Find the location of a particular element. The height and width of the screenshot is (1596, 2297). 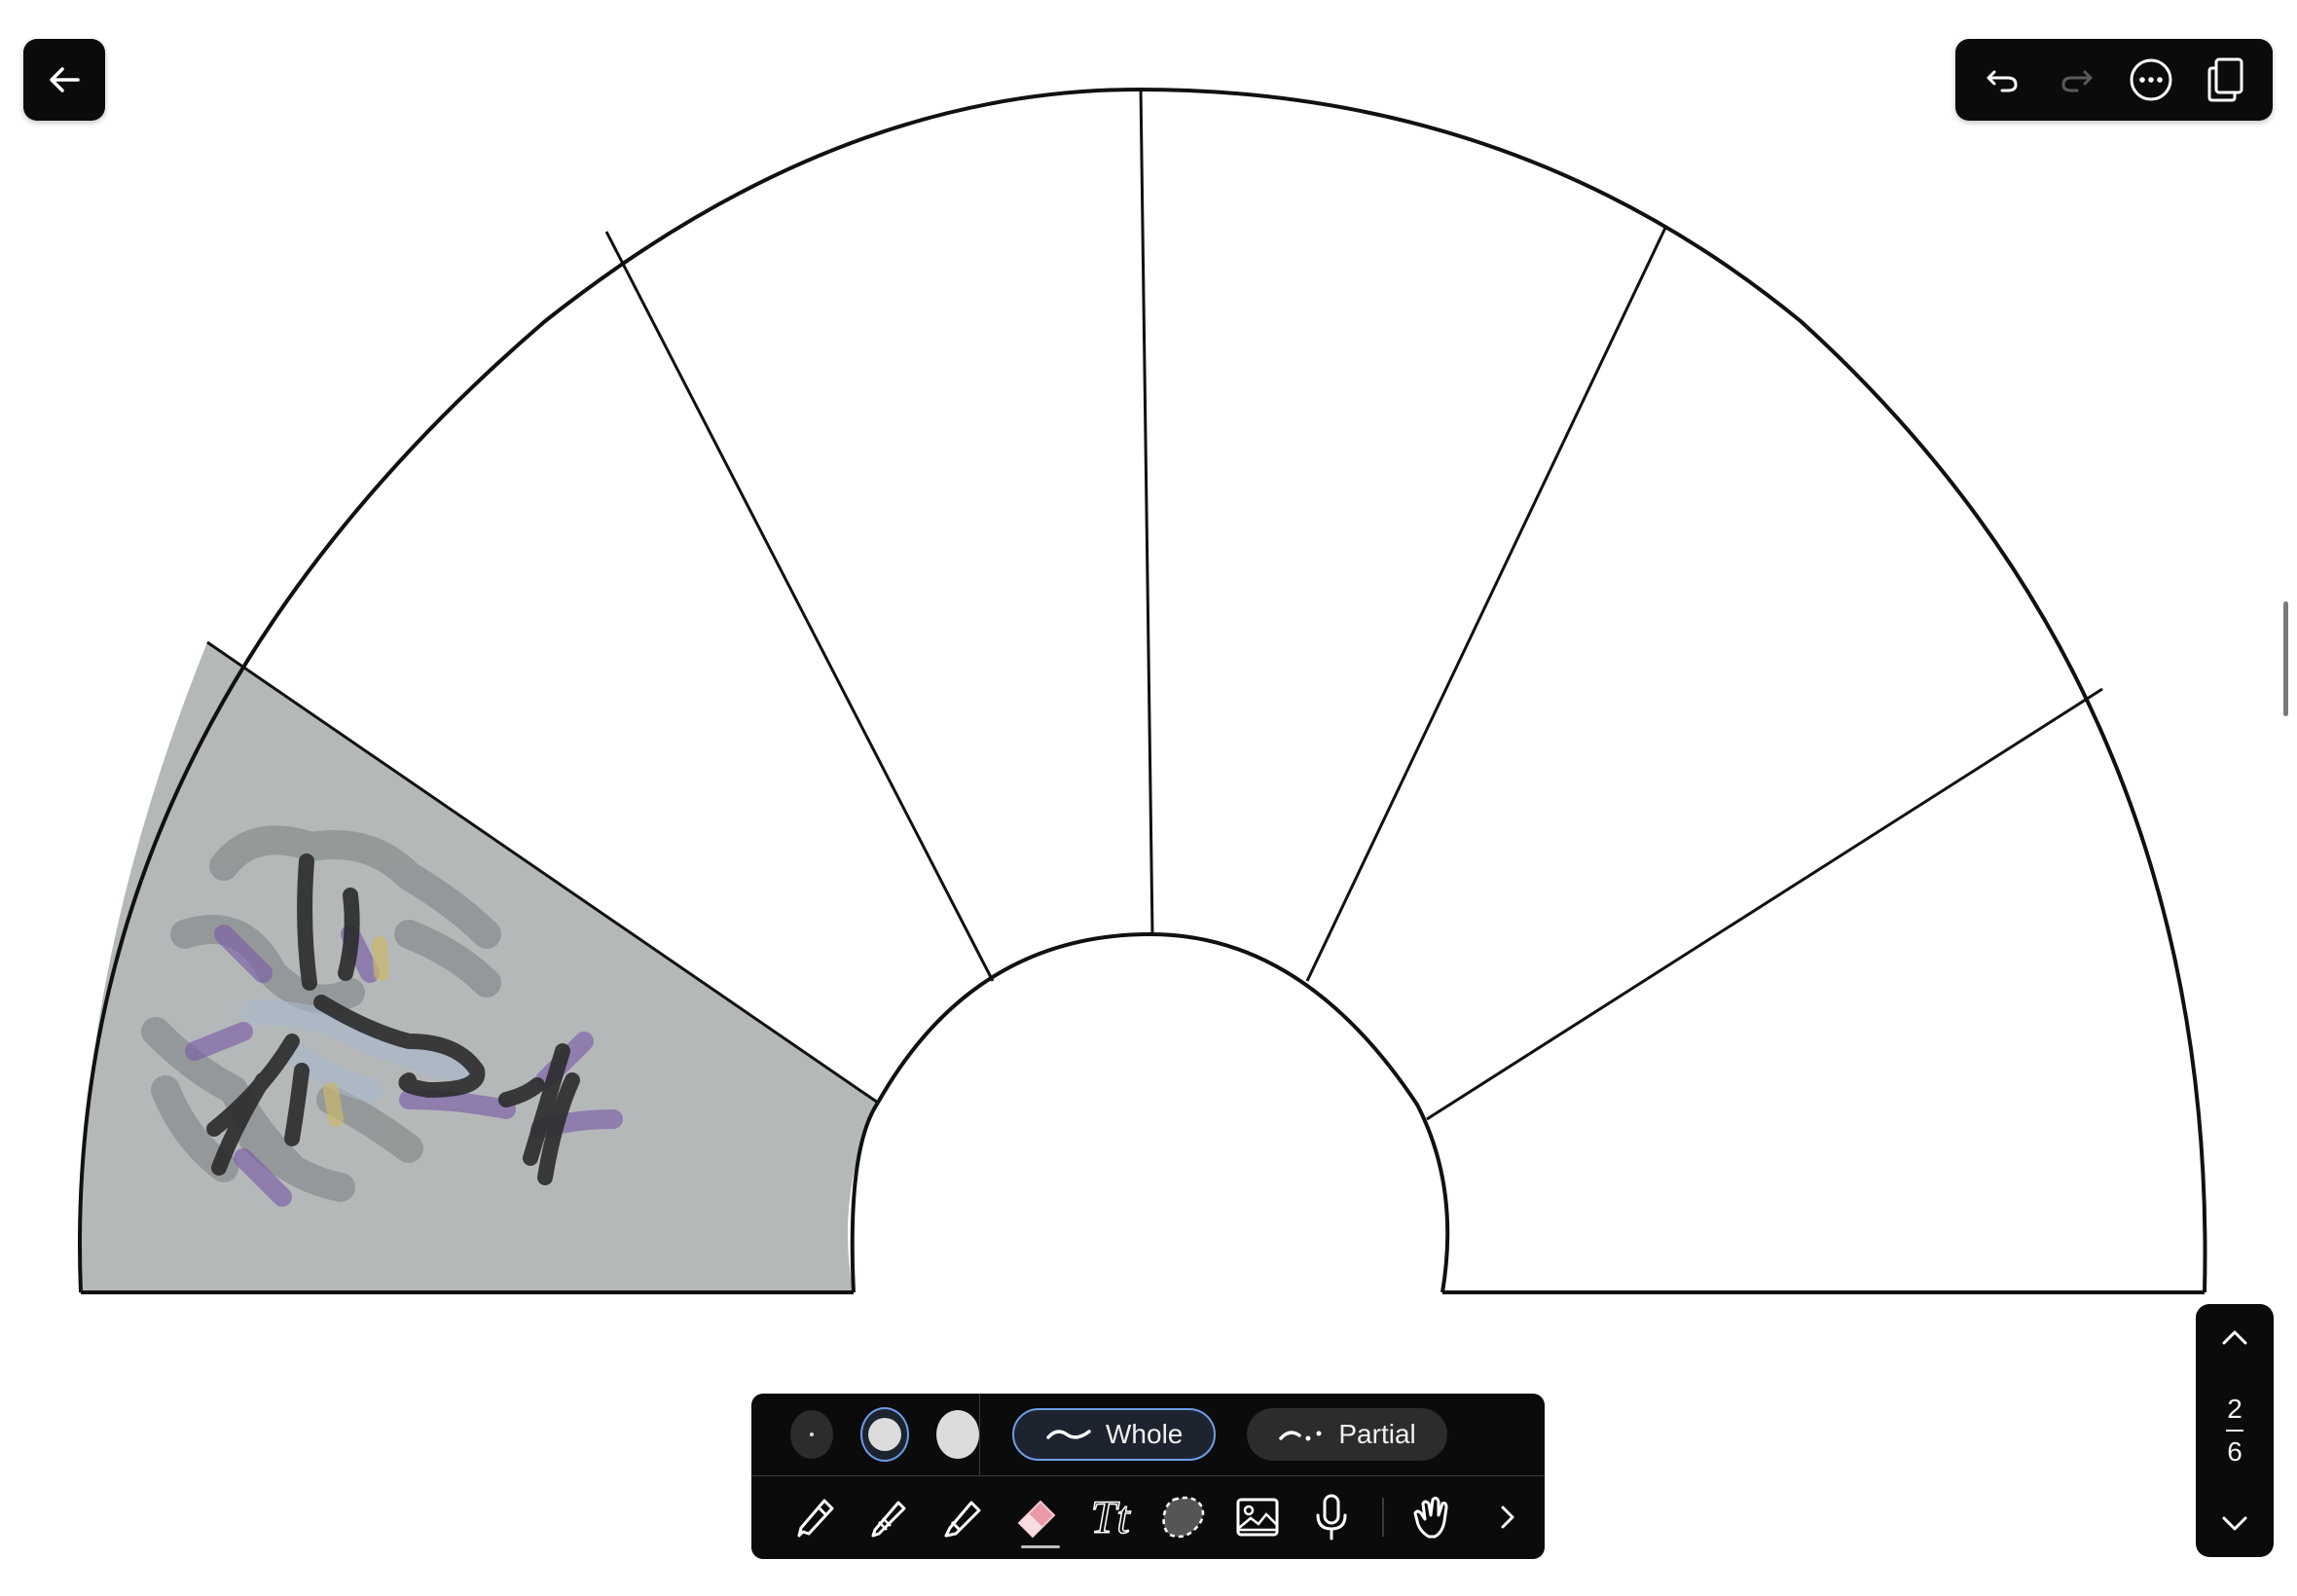

whole-stroke-icon is located at coordinates (1068, 1434).